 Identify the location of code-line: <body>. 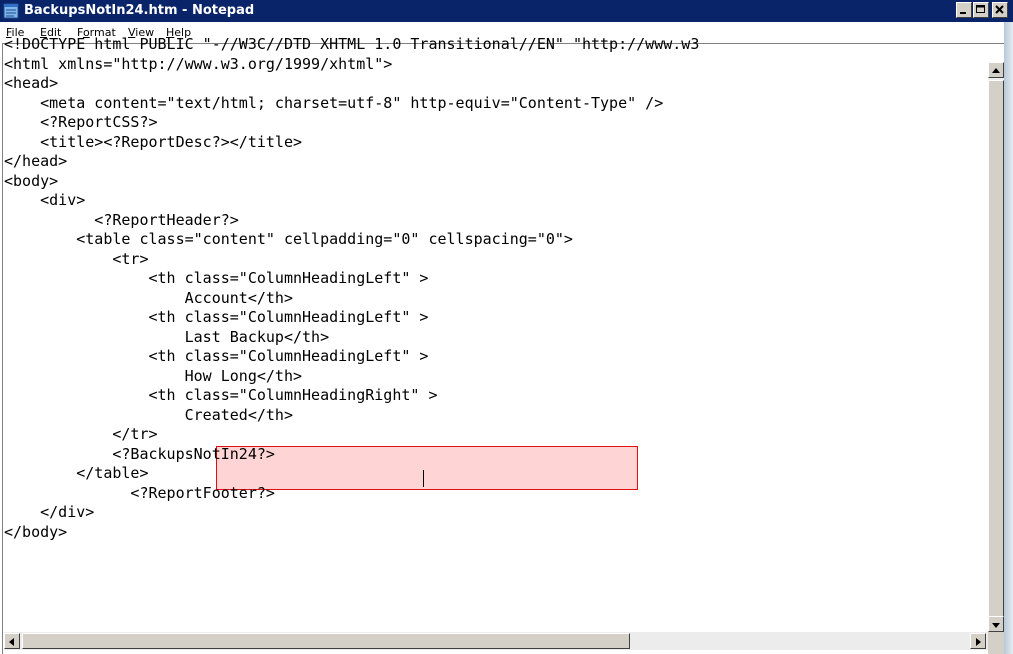
(31, 180).